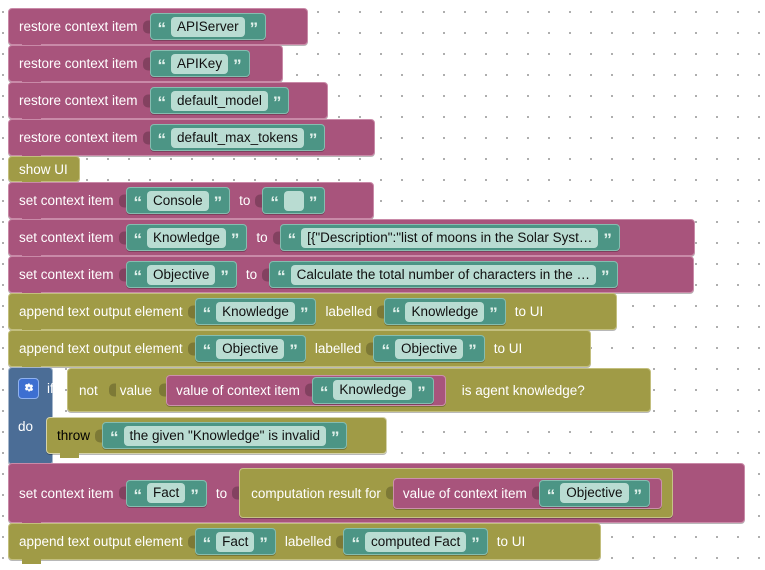  I want to click on element-socket: “ Knowledge ”, so click(255, 311).